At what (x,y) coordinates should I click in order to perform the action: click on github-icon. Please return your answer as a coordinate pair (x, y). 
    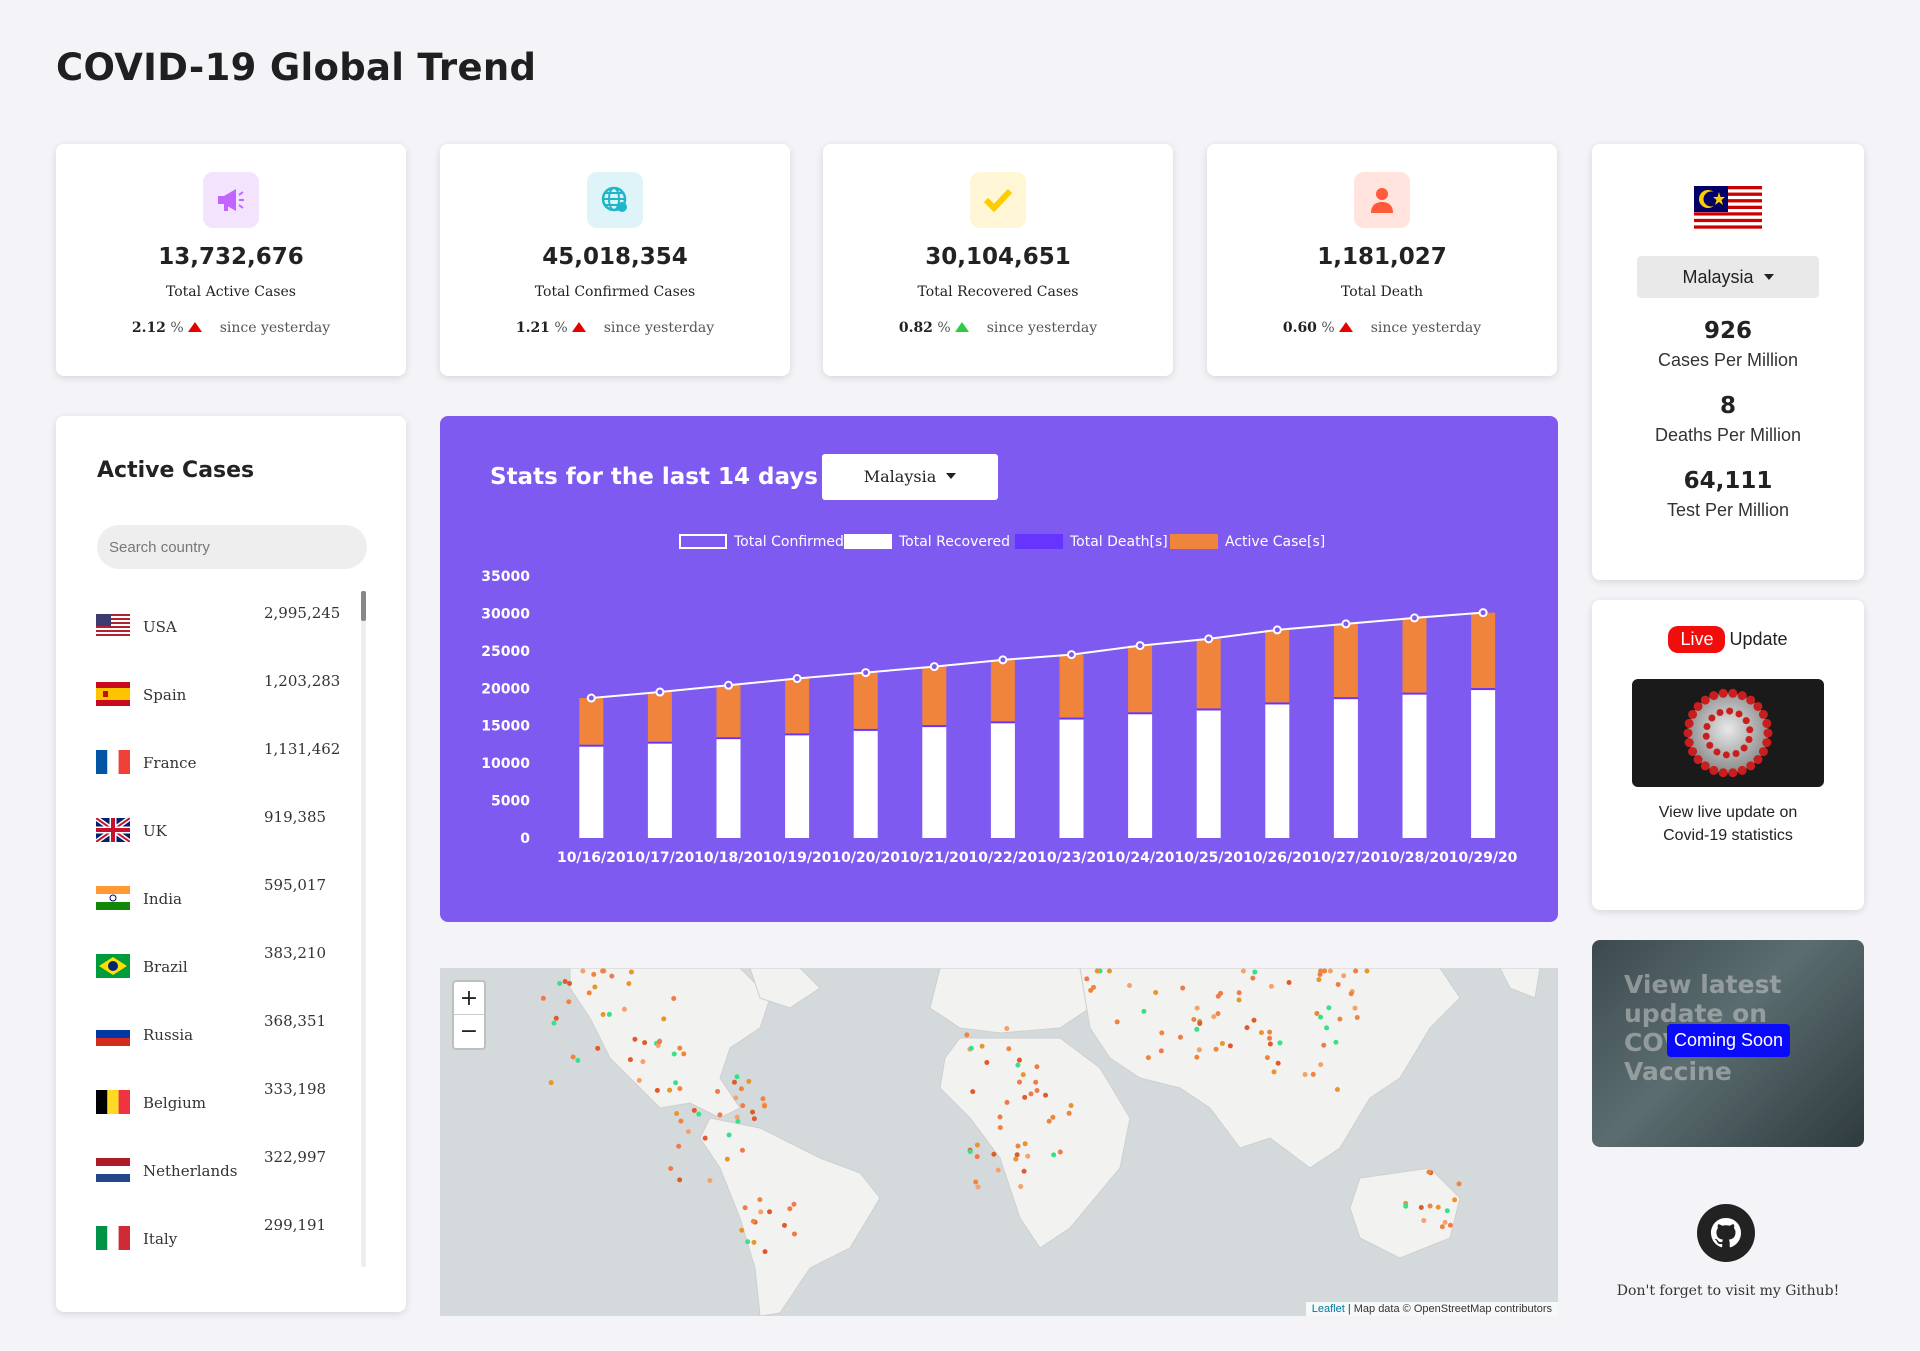
    Looking at the image, I should click on (1726, 1233).